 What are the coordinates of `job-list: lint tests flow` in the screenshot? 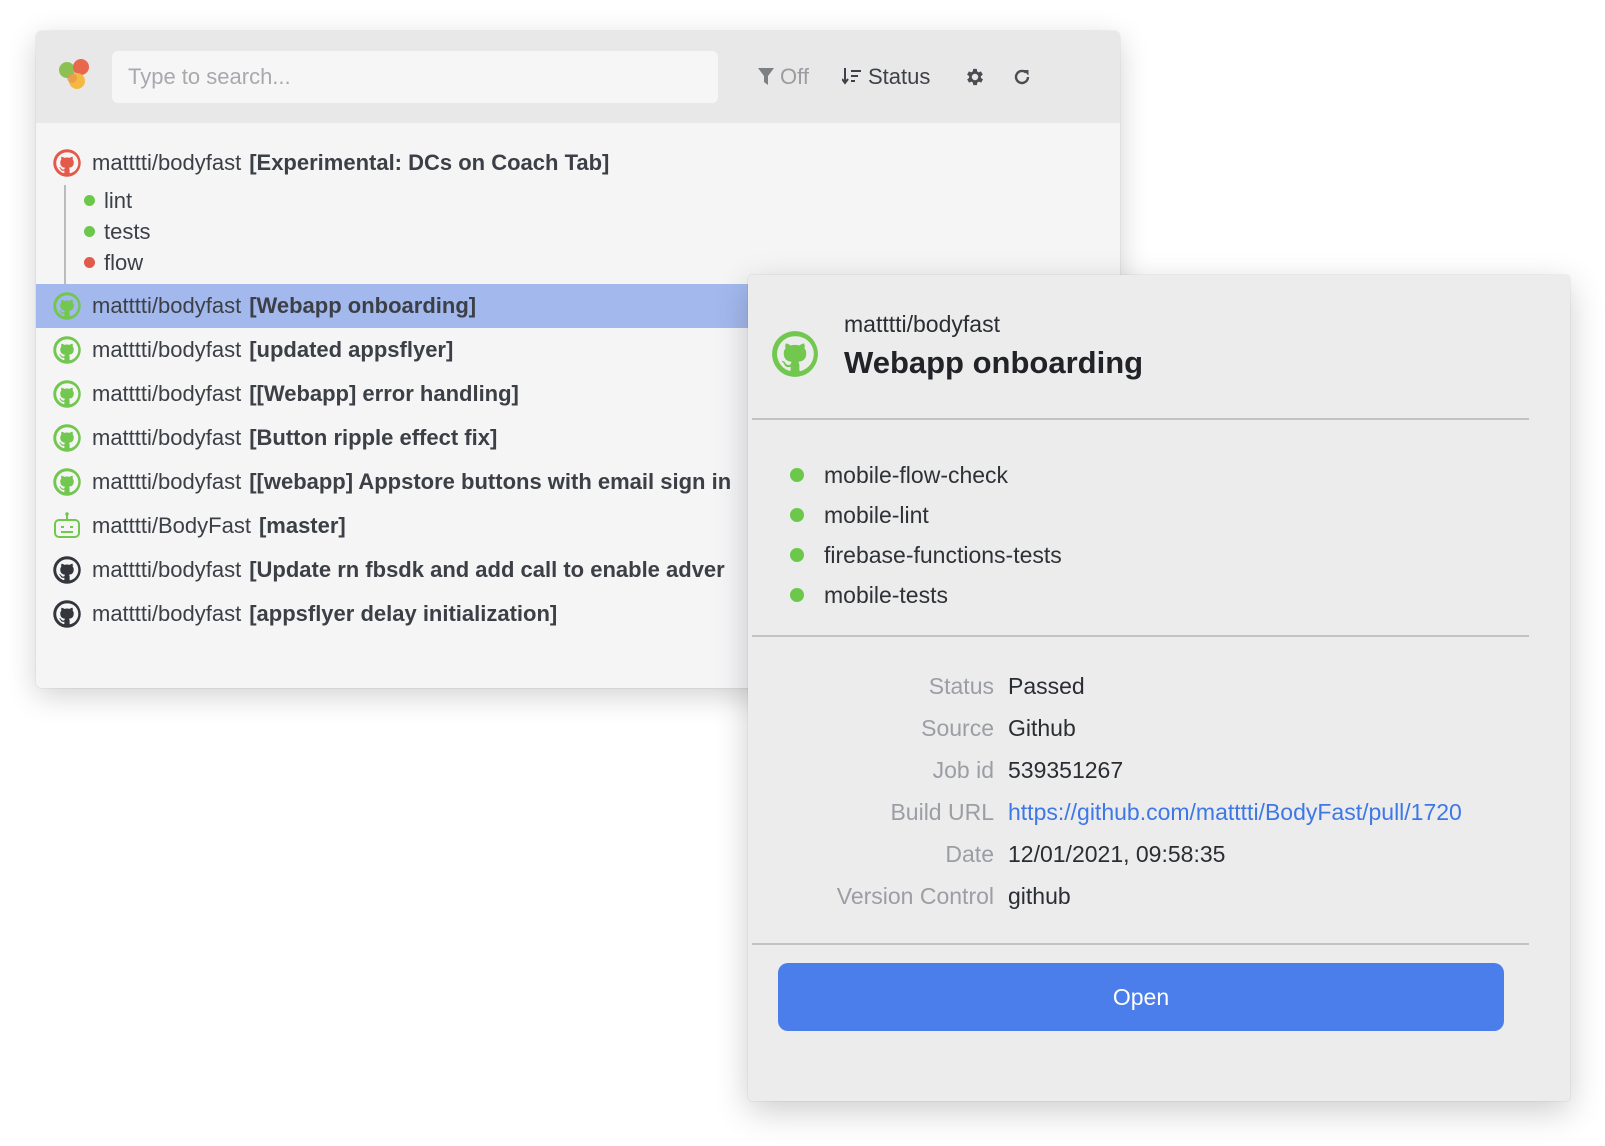 It's located at (592, 234).